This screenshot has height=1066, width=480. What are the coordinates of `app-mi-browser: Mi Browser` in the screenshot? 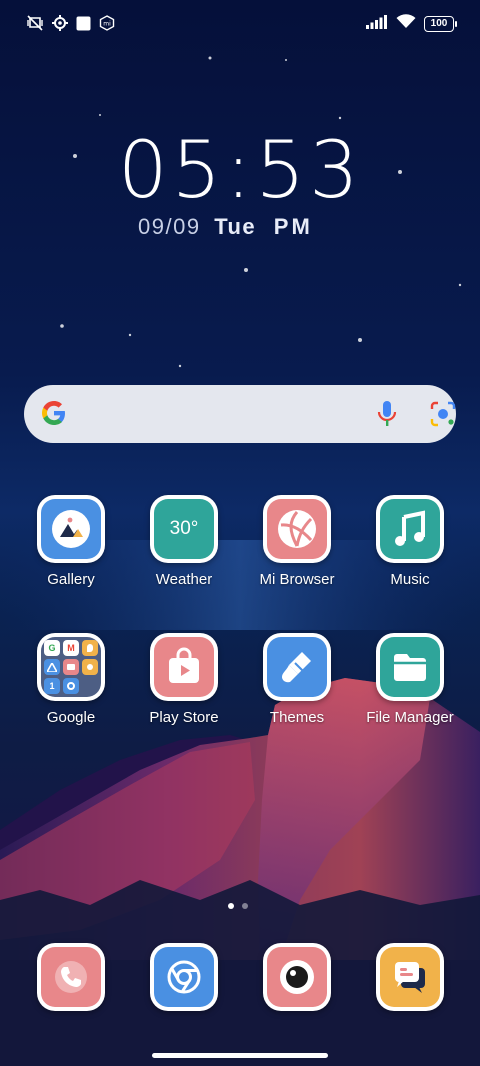 It's located at (297, 541).